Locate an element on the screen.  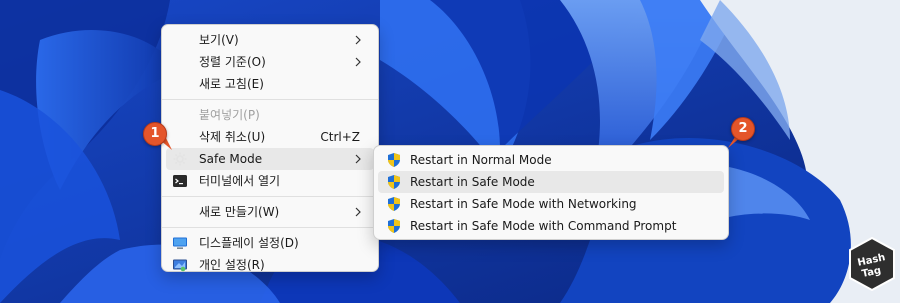
menu-item-label: 터미널에서 열기 is located at coordinates (240, 181).